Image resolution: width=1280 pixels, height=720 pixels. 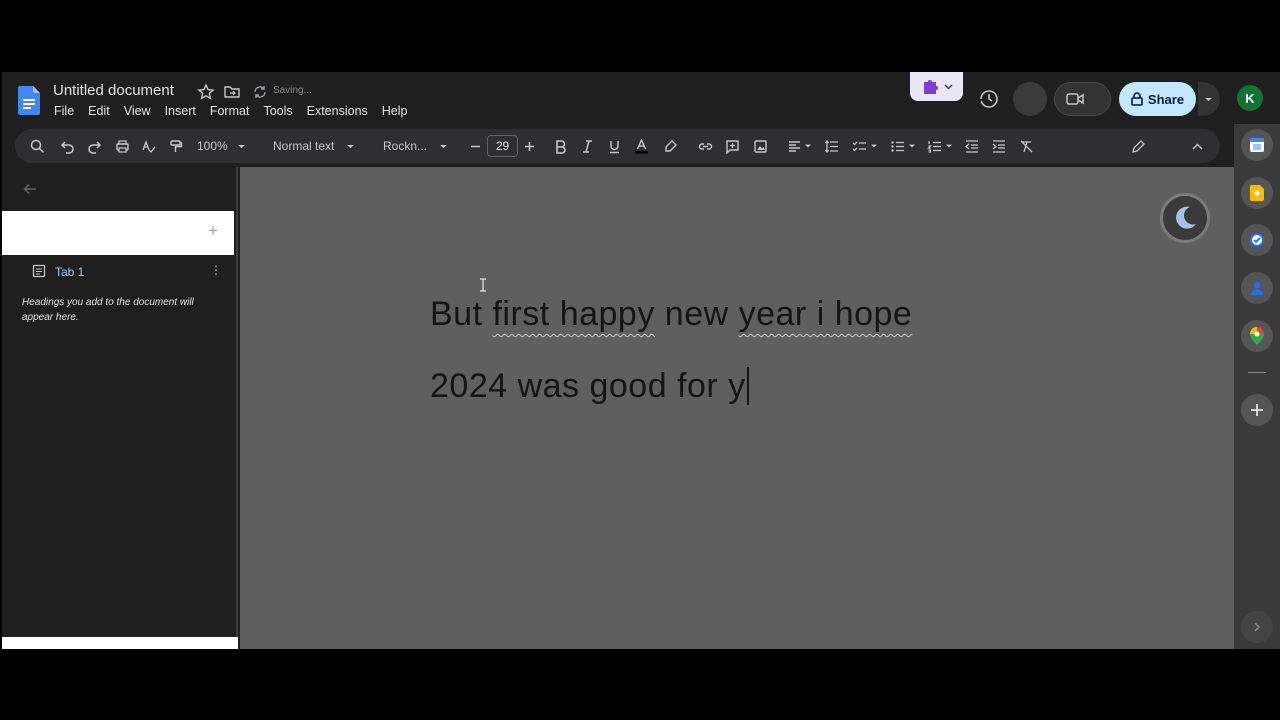 What do you see at coordinates (127, 272) in the screenshot?
I see `tab-item: Tab 1 ⋮` at bounding box center [127, 272].